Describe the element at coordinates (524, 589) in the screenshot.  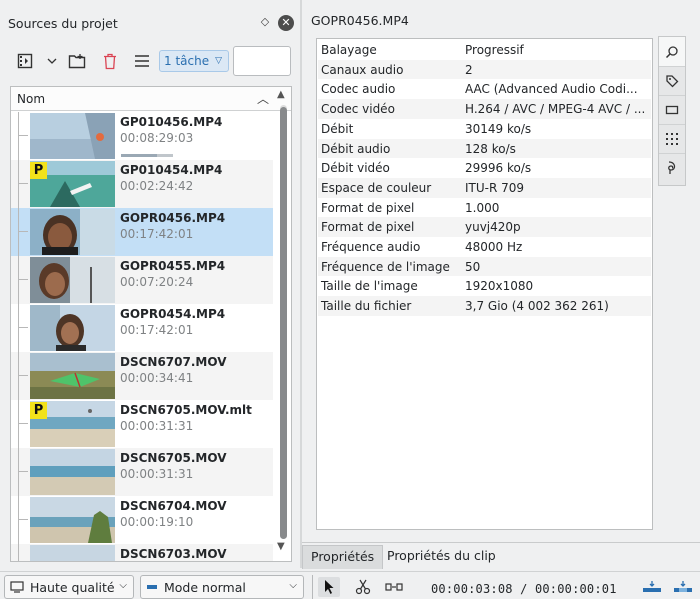
I see `timecode-display: 00:00:03:08 / 00:00:00:01` at that location.